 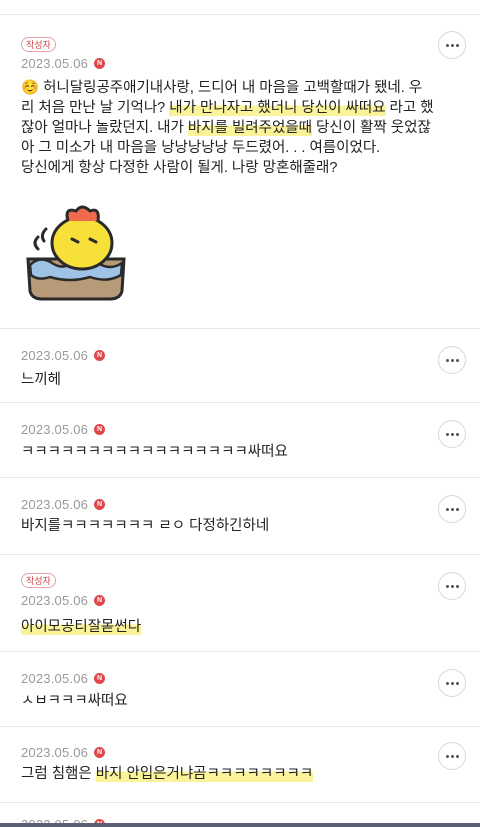 I want to click on bottom-bar, so click(x=240, y=825).